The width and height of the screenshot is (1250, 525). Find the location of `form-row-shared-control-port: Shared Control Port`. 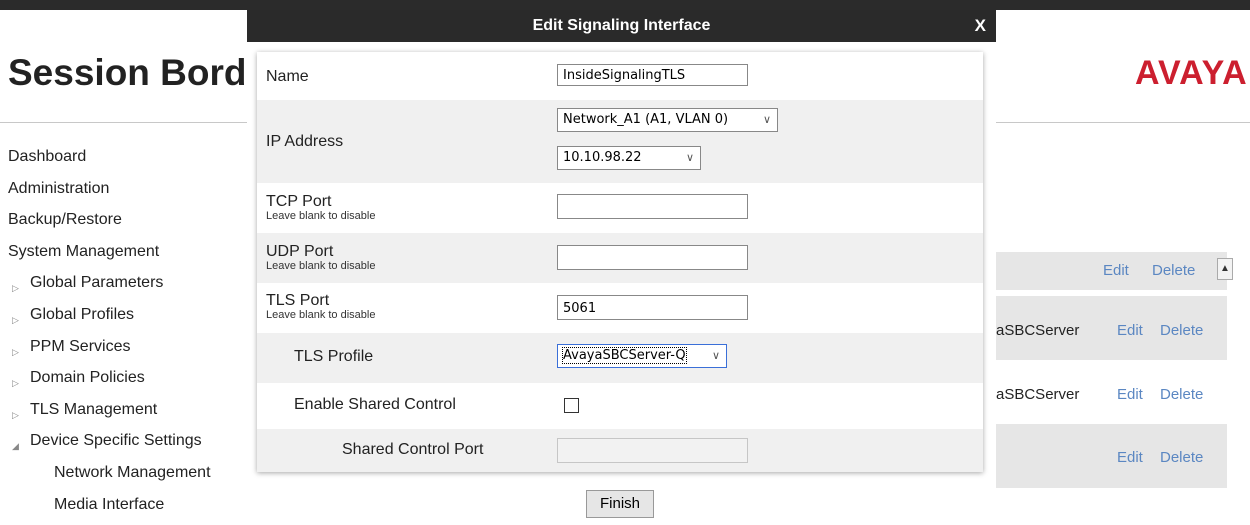

form-row-shared-control-port: Shared Control Port is located at coordinates (620, 450).